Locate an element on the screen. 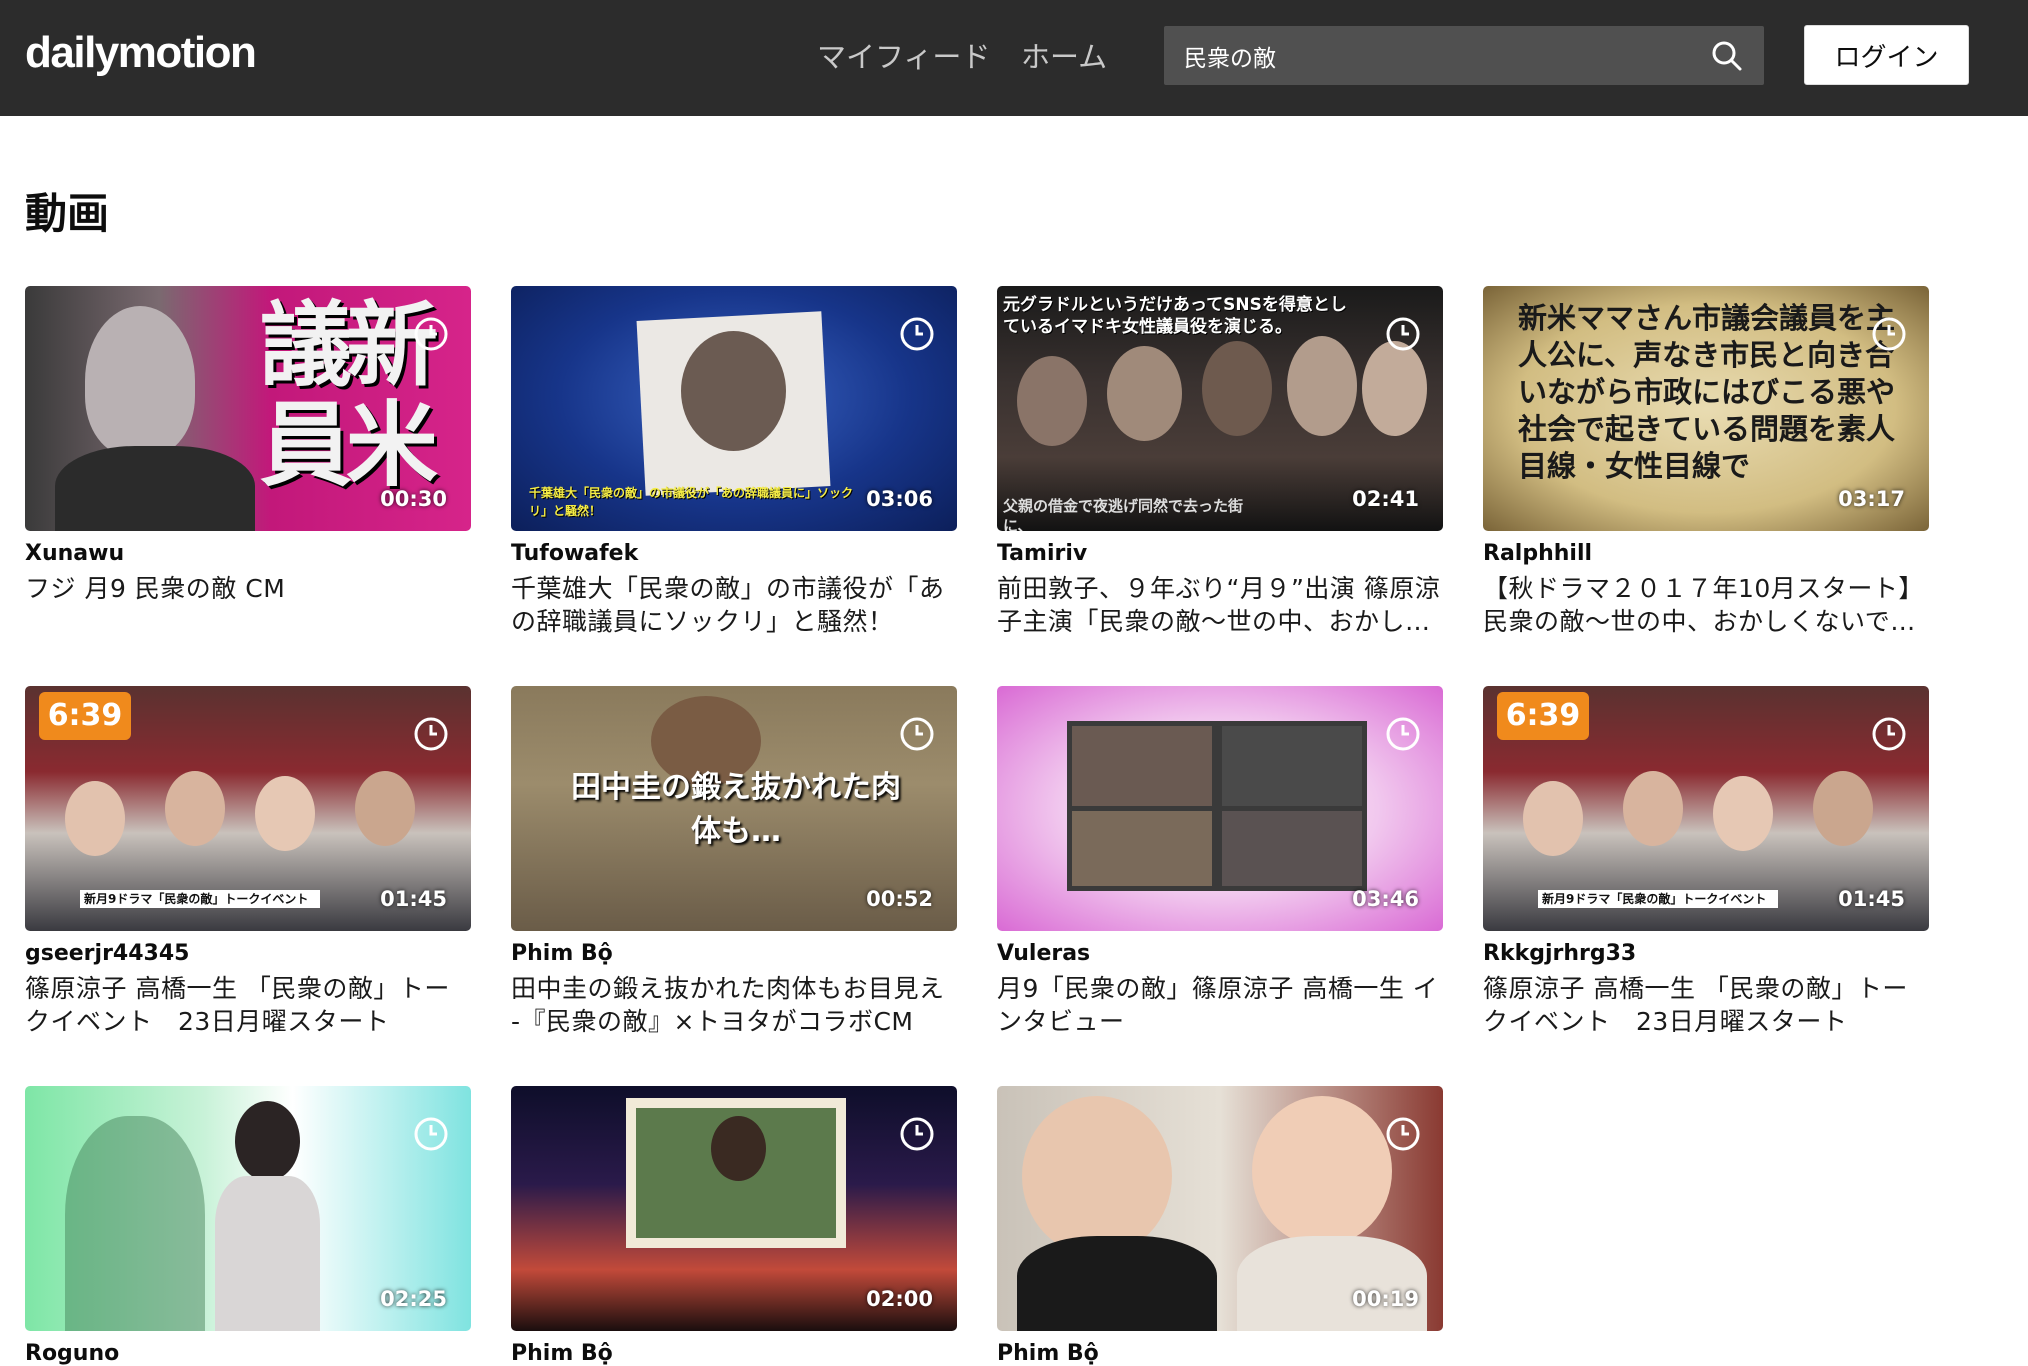  video-card: 02:00 Phim Bộ is located at coordinates (734, 1226).